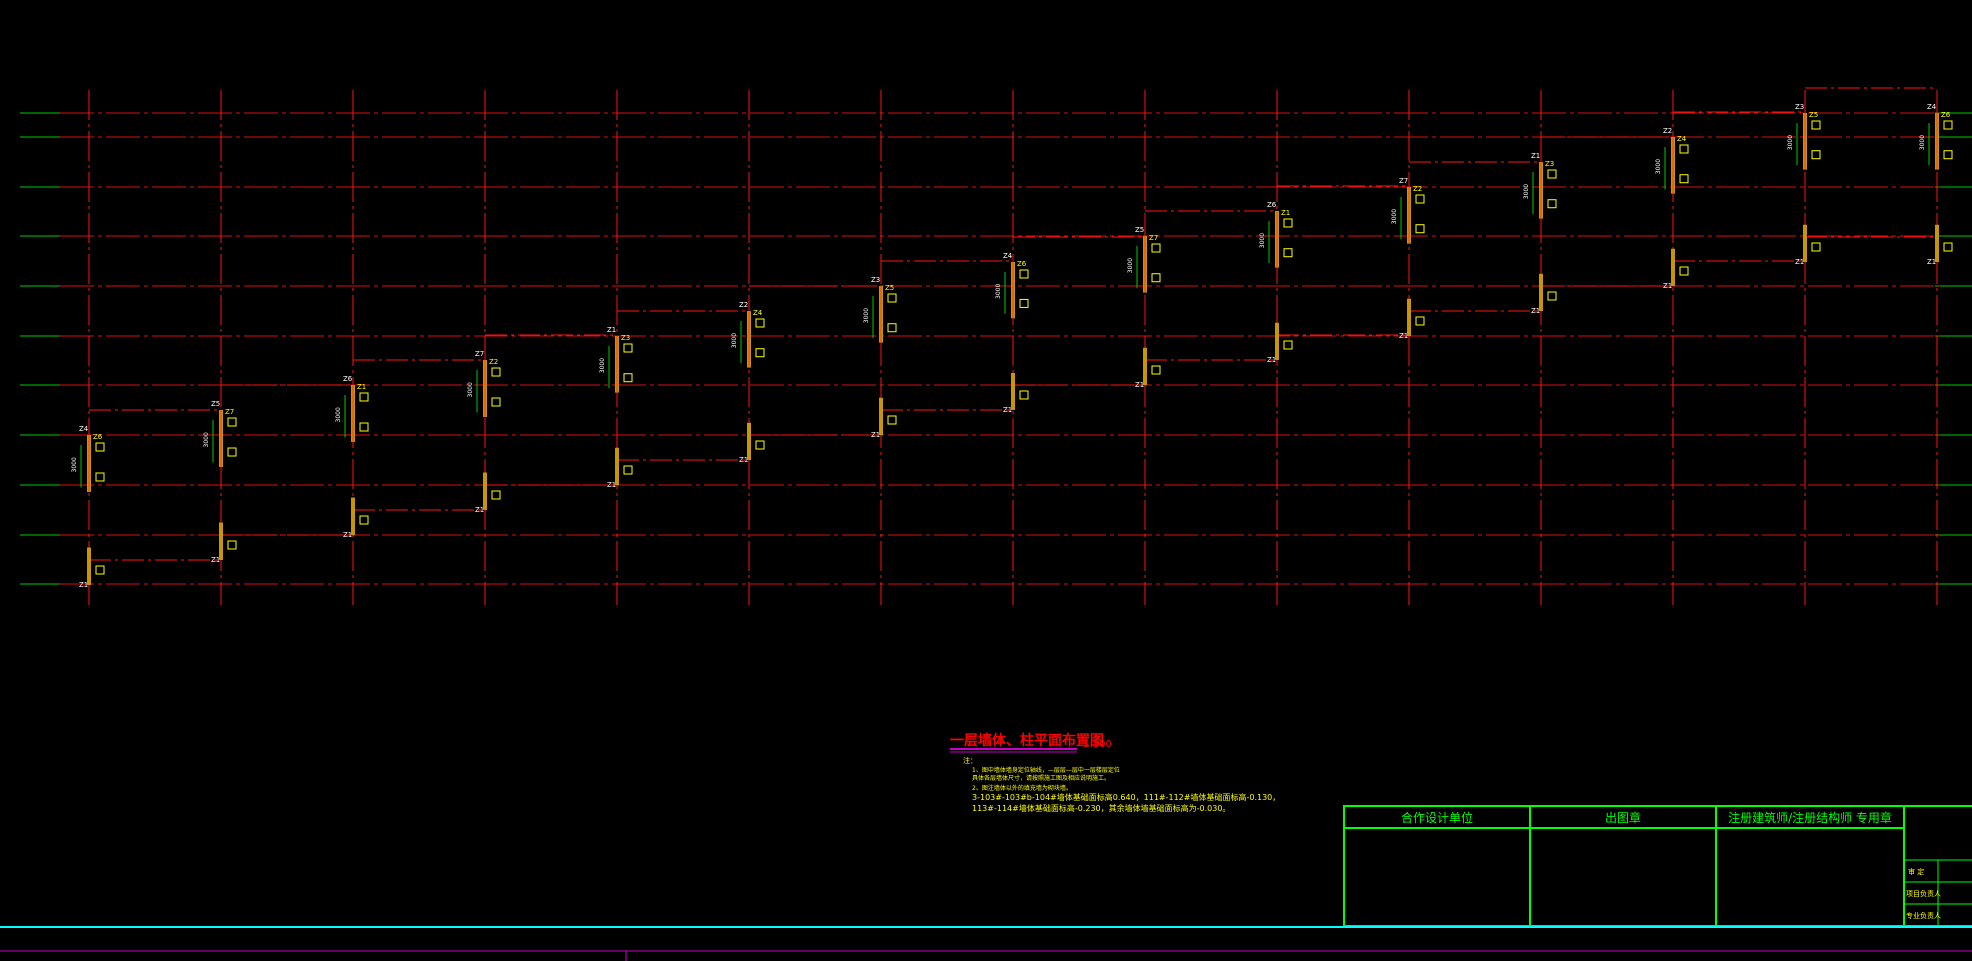 This screenshot has height=961, width=1972. I want to click on title-block-col1: 合作设计单位, so click(1437, 817).